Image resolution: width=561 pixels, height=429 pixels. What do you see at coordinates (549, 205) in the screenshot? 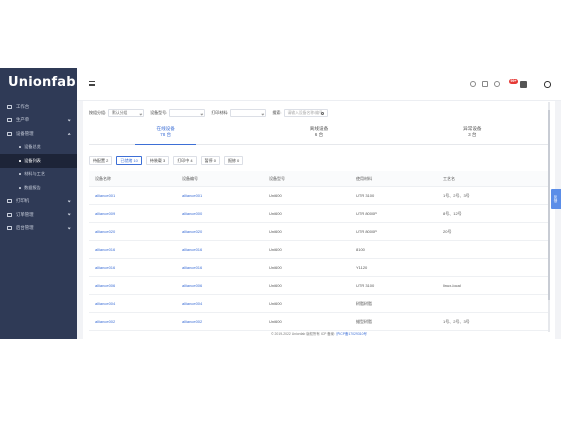
I see `scrollbar-thumb` at bounding box center [549, 205].